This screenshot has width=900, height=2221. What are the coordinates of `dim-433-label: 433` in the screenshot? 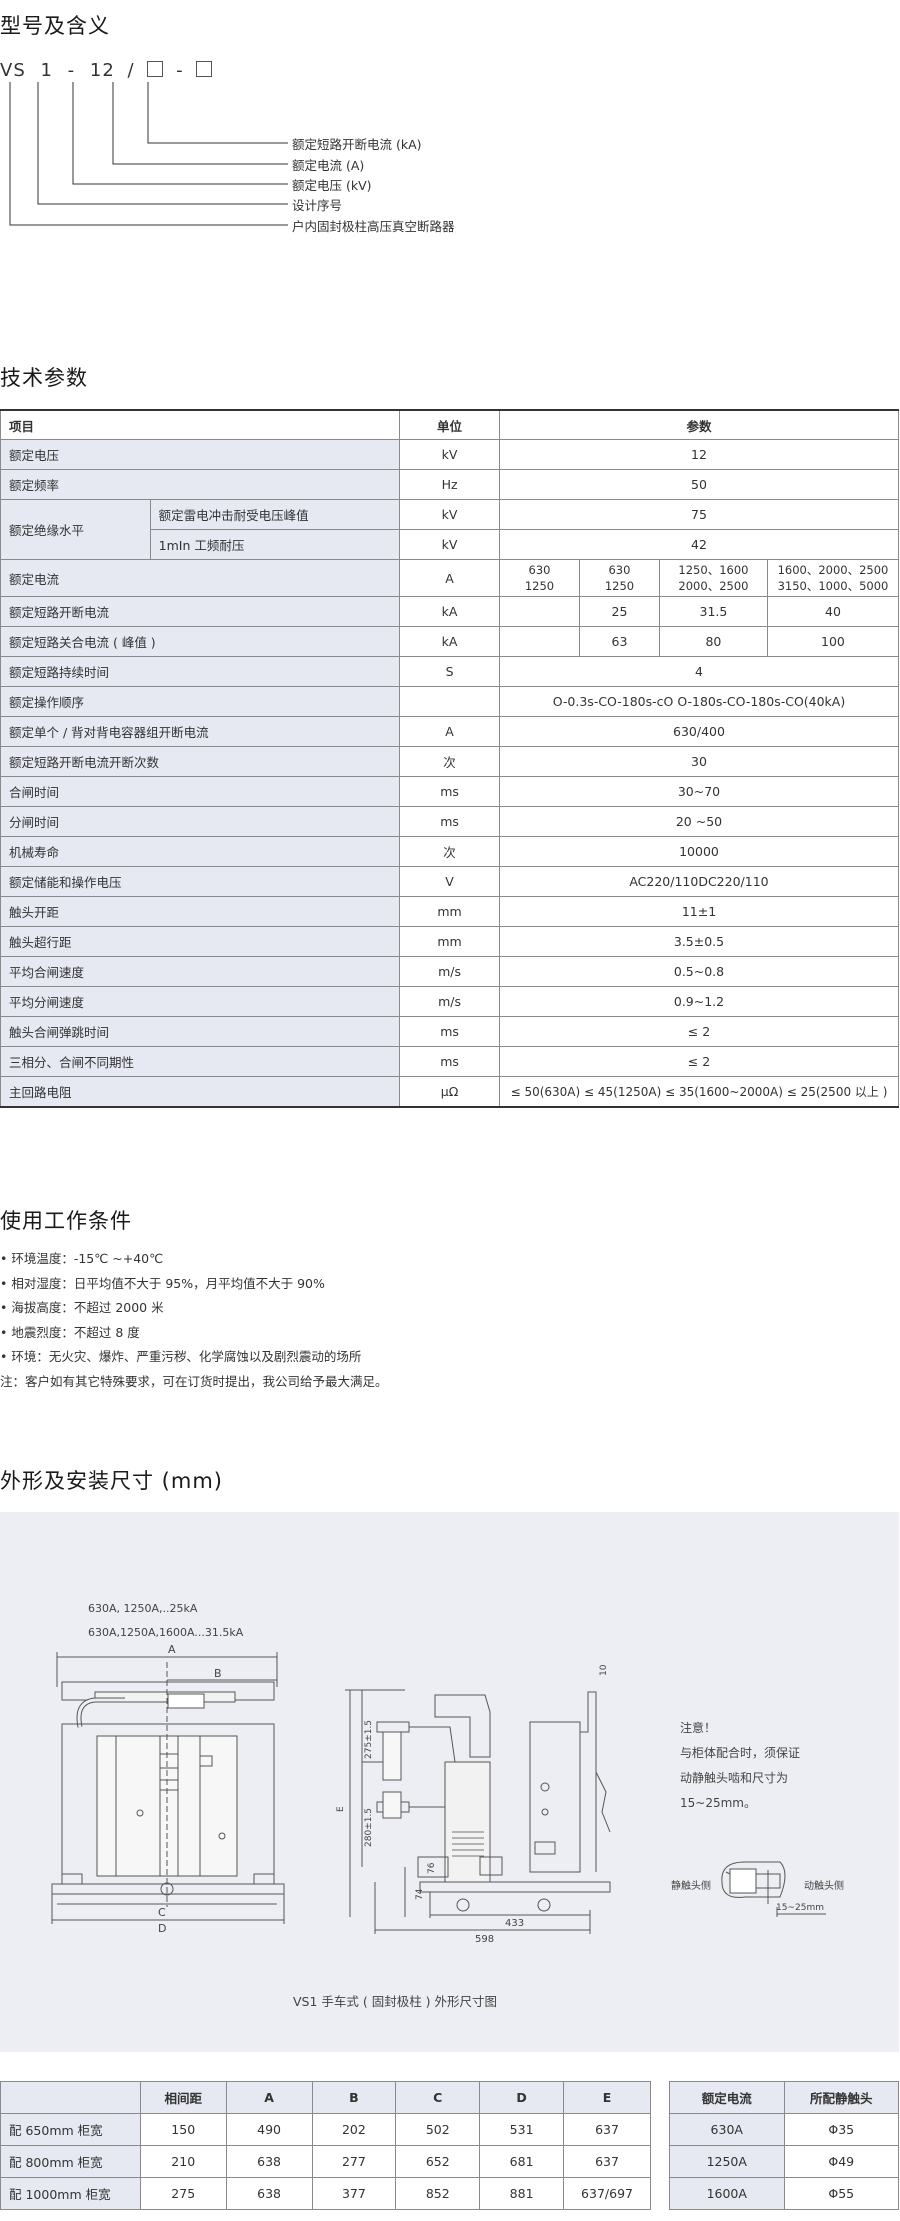 It's located at (514, 1923).